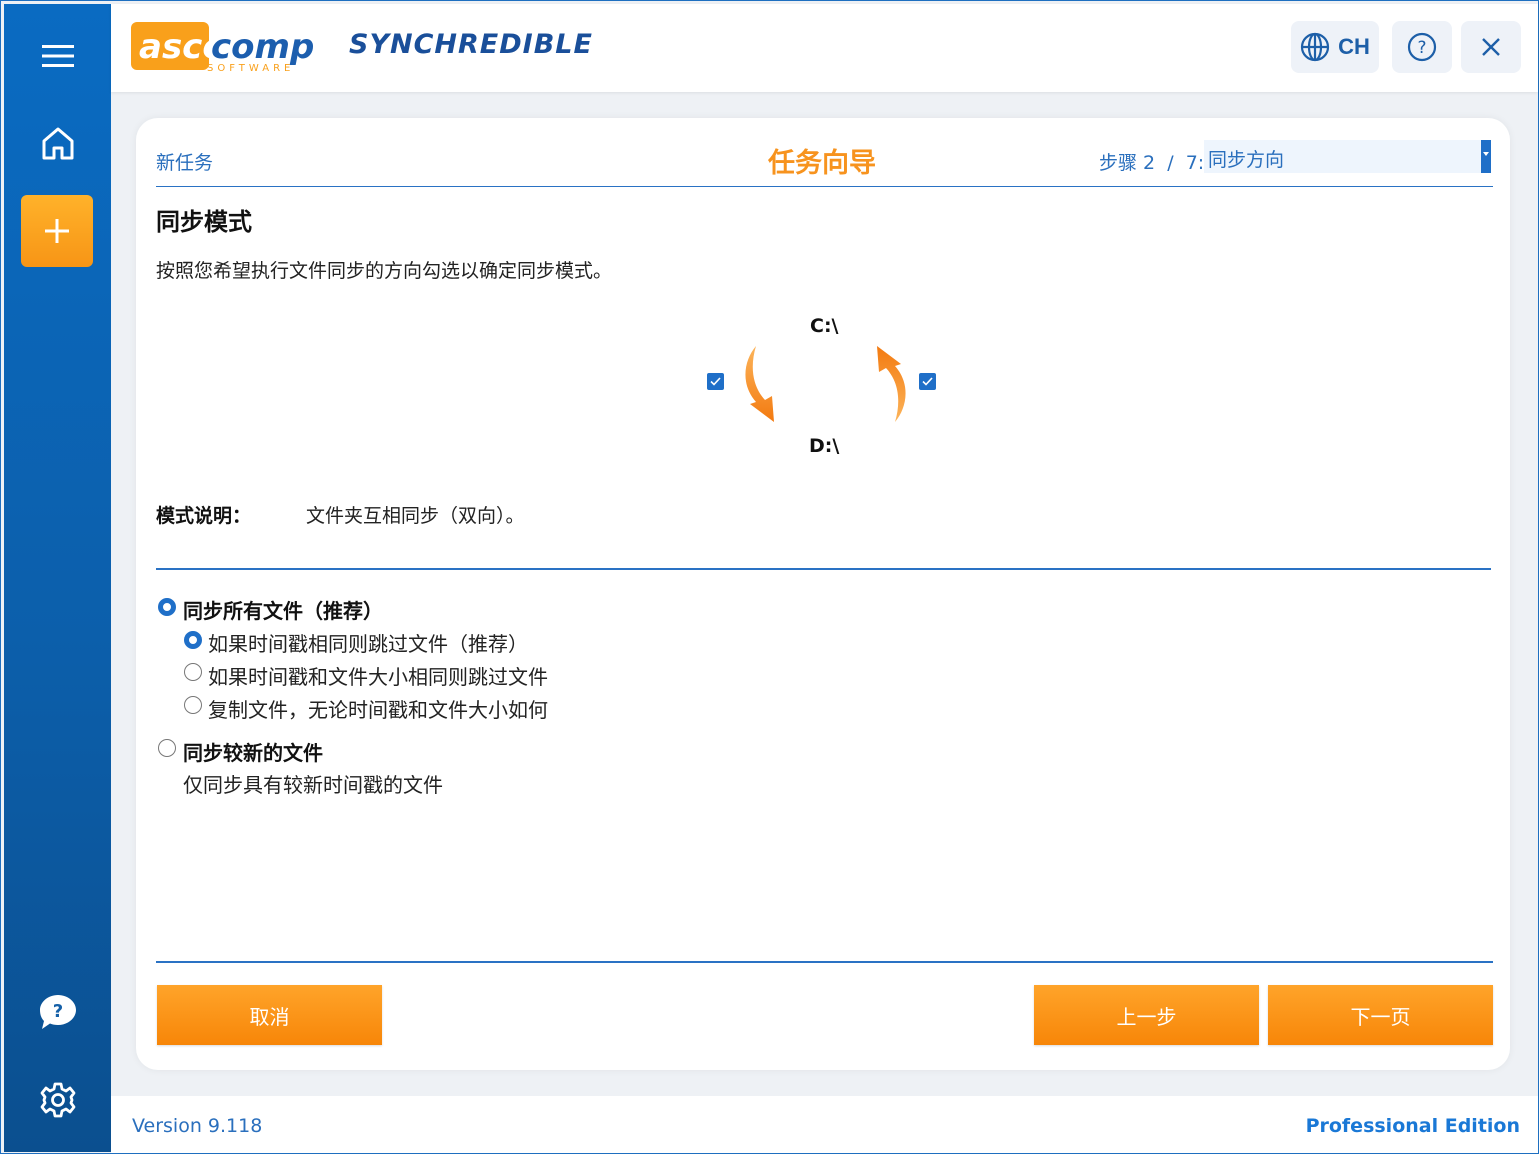 The image size is (1539, 1154). What do you see at coordinates (1246, 160) in the screenshot?
I see `step-dropdown-value: 同步方向` at bounding box center [1246, 160].